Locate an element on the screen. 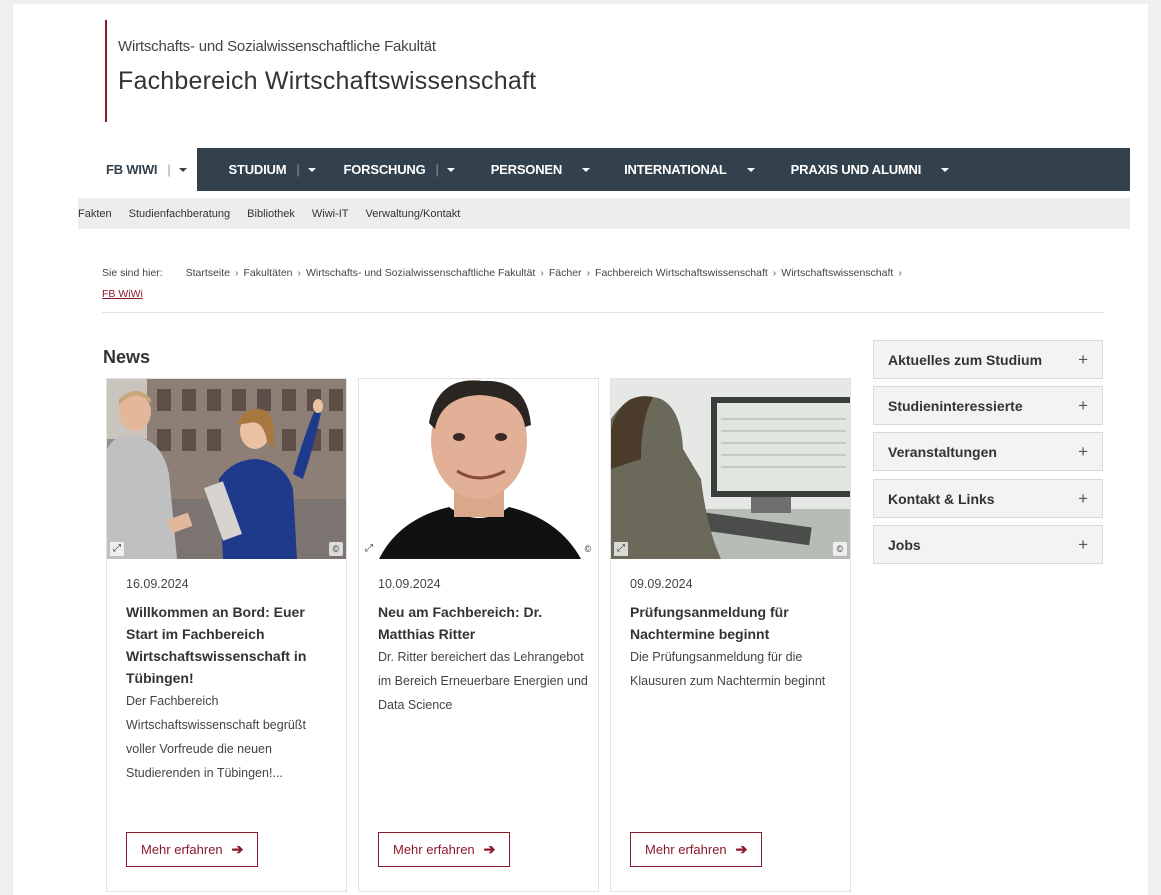  breadcrumb-current: FB WiWi is located at coordinates (122, 294).